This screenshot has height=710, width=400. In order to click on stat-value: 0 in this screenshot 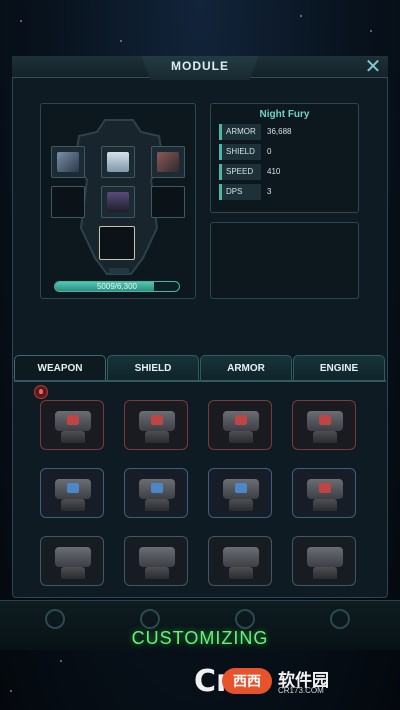, I will do `click(269, 151)`.